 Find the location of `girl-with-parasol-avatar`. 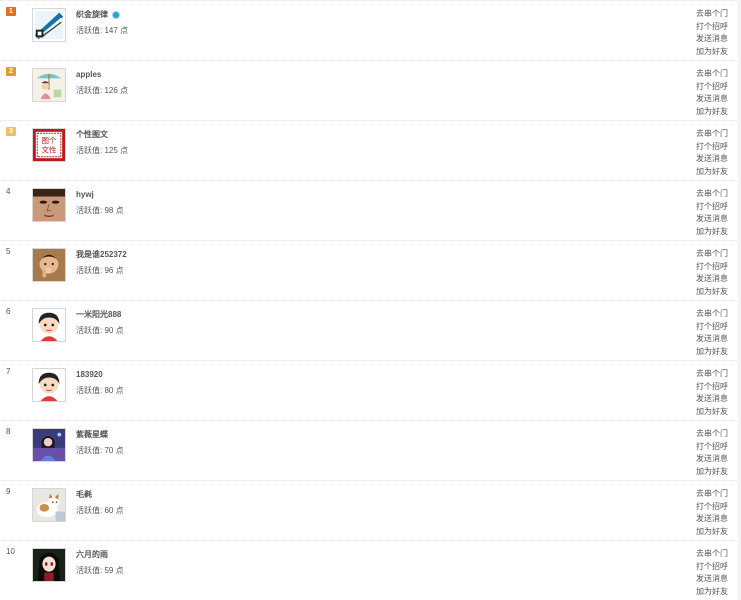

girl-with-parasol-avatar is located at coordinates (49, 85).